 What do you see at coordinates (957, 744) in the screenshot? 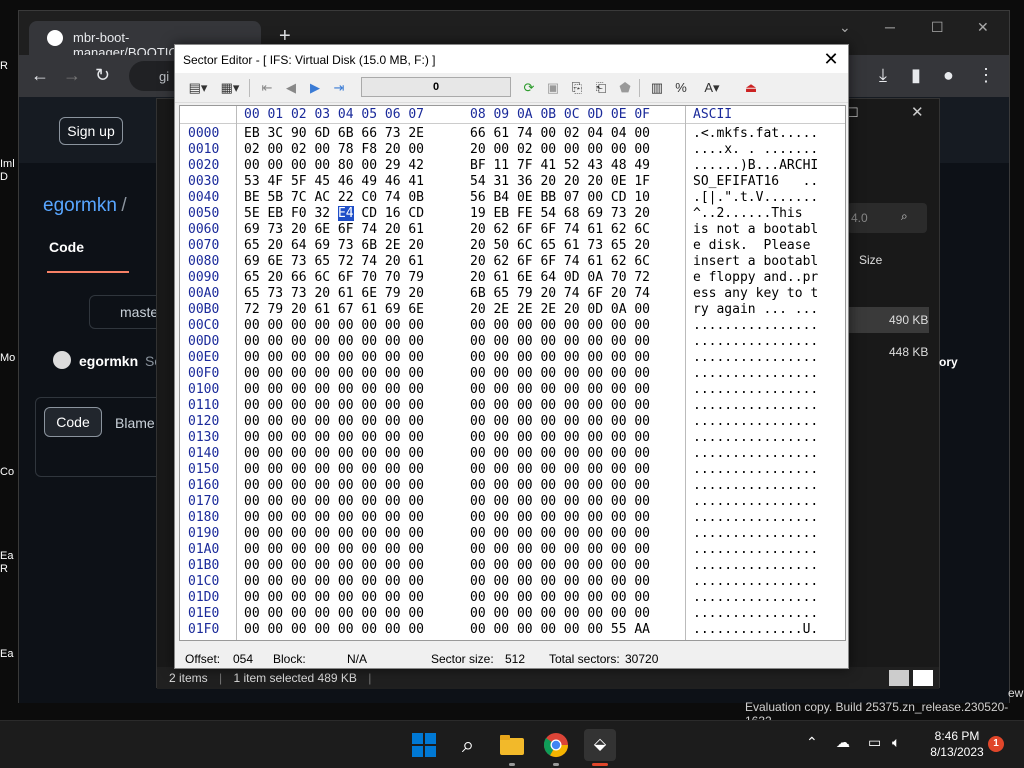
I see `clock: 8:46 PM 8/13/2023` at bounding box center [957, 744].